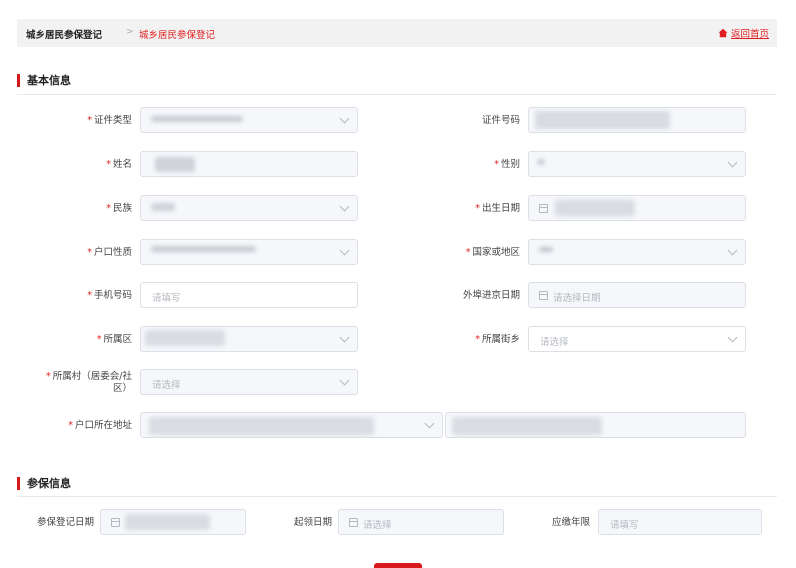 This screenshot has width=796, height=568. What do you see at coordinates (570, 522) in the screenshot?
I see `years-label: 应缴年限` at bounding box center [570, 522].